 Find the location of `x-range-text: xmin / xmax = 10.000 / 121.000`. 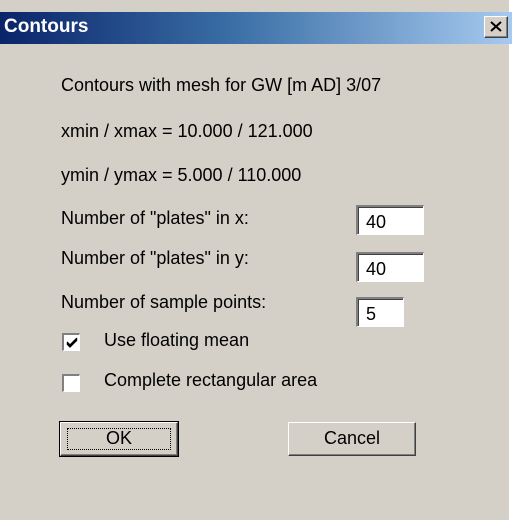

x-range-text: xmin / xmax = 10.000 / 121.000 is located at coordinates (187, 131).